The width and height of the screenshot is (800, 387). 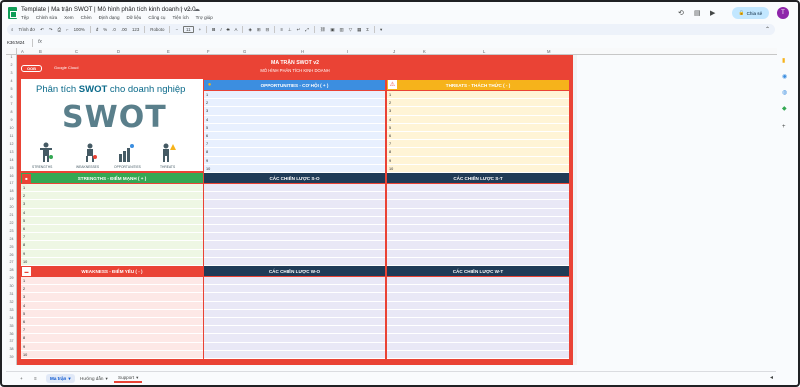 What do you see at coordinates (157, 29) in the screenshot?
I see `font-select: Roboto` at bounding box center [157, 29].